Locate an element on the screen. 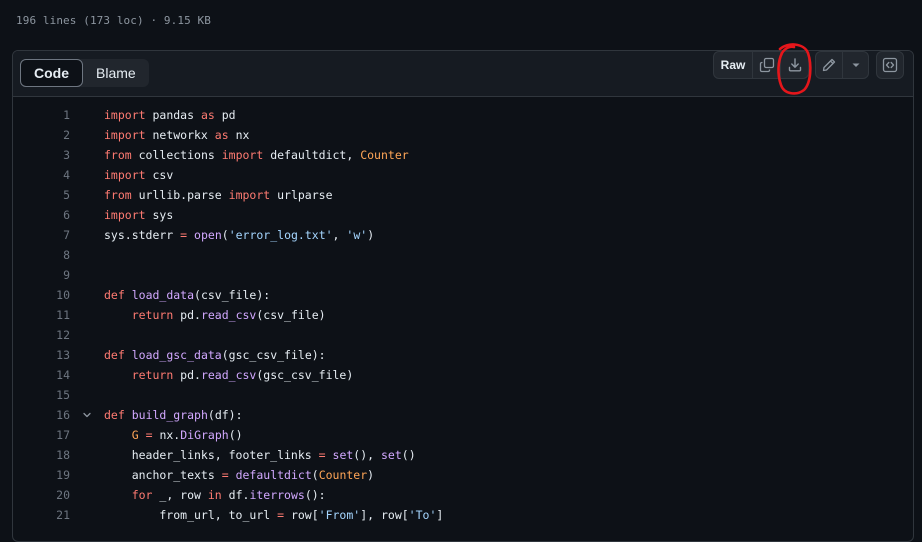 The height and width of the screenshot is (542, 922). fold-toggle is located at coordinates (87, 415).